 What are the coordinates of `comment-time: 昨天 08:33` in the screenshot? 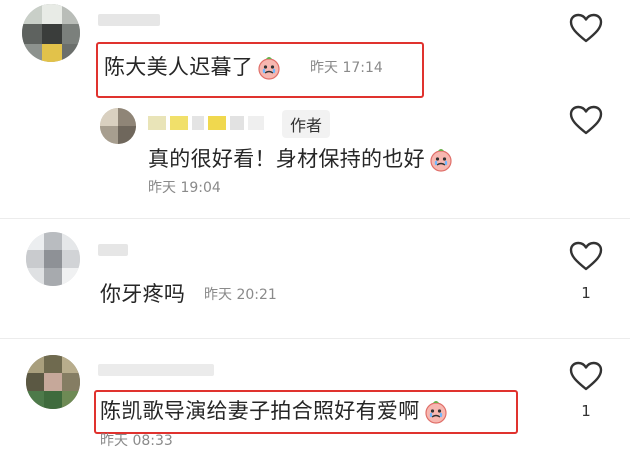 It's located at (136, 441).